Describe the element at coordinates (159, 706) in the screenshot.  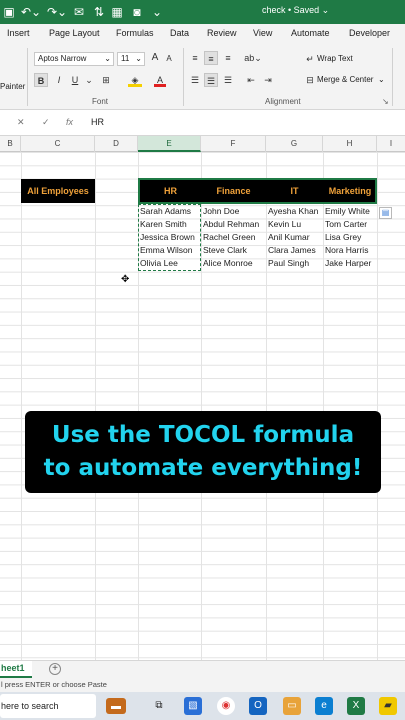
I see `task-view-icon: ⧉` at that location.